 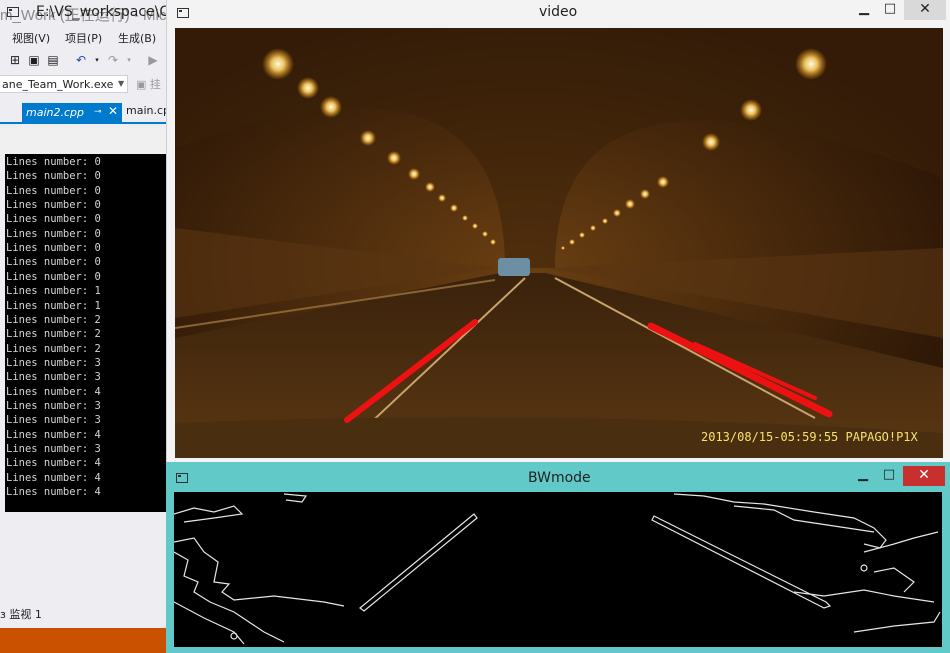 I want to click on open-file-icon: ⊞, so click(x=15, y=60).